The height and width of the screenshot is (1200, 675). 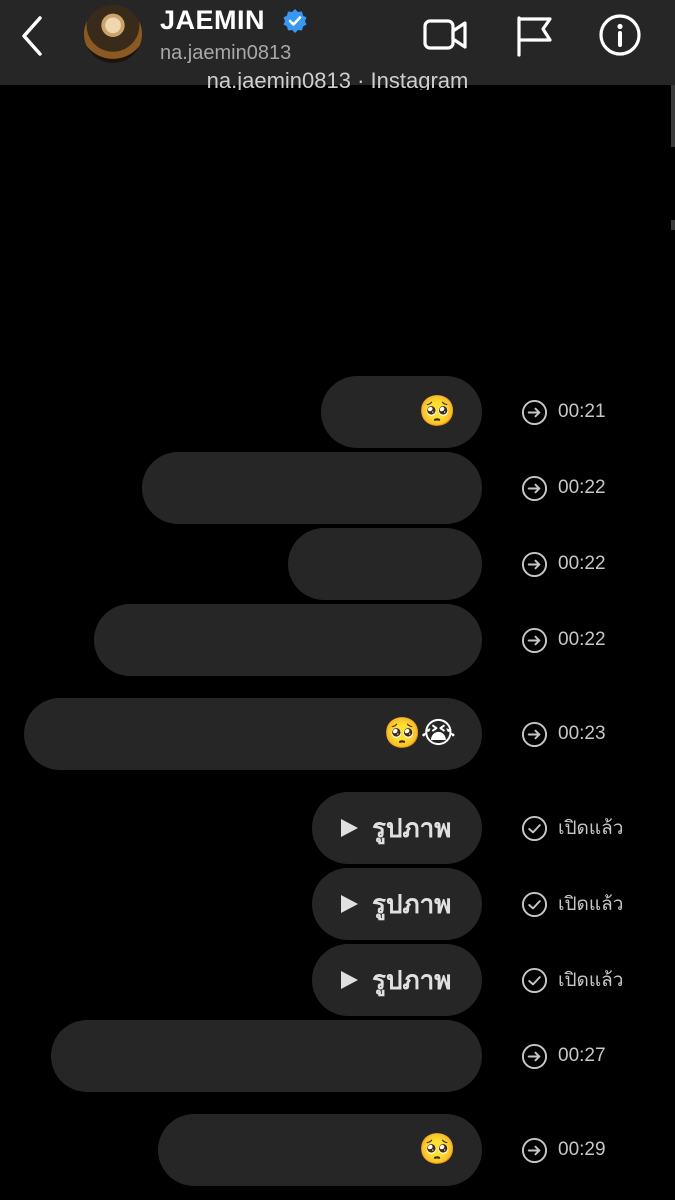 What do you see at coordinates (673, 116) in the screenshot?
I see `scrollbar-thumb` at bounding box center [673, 116].